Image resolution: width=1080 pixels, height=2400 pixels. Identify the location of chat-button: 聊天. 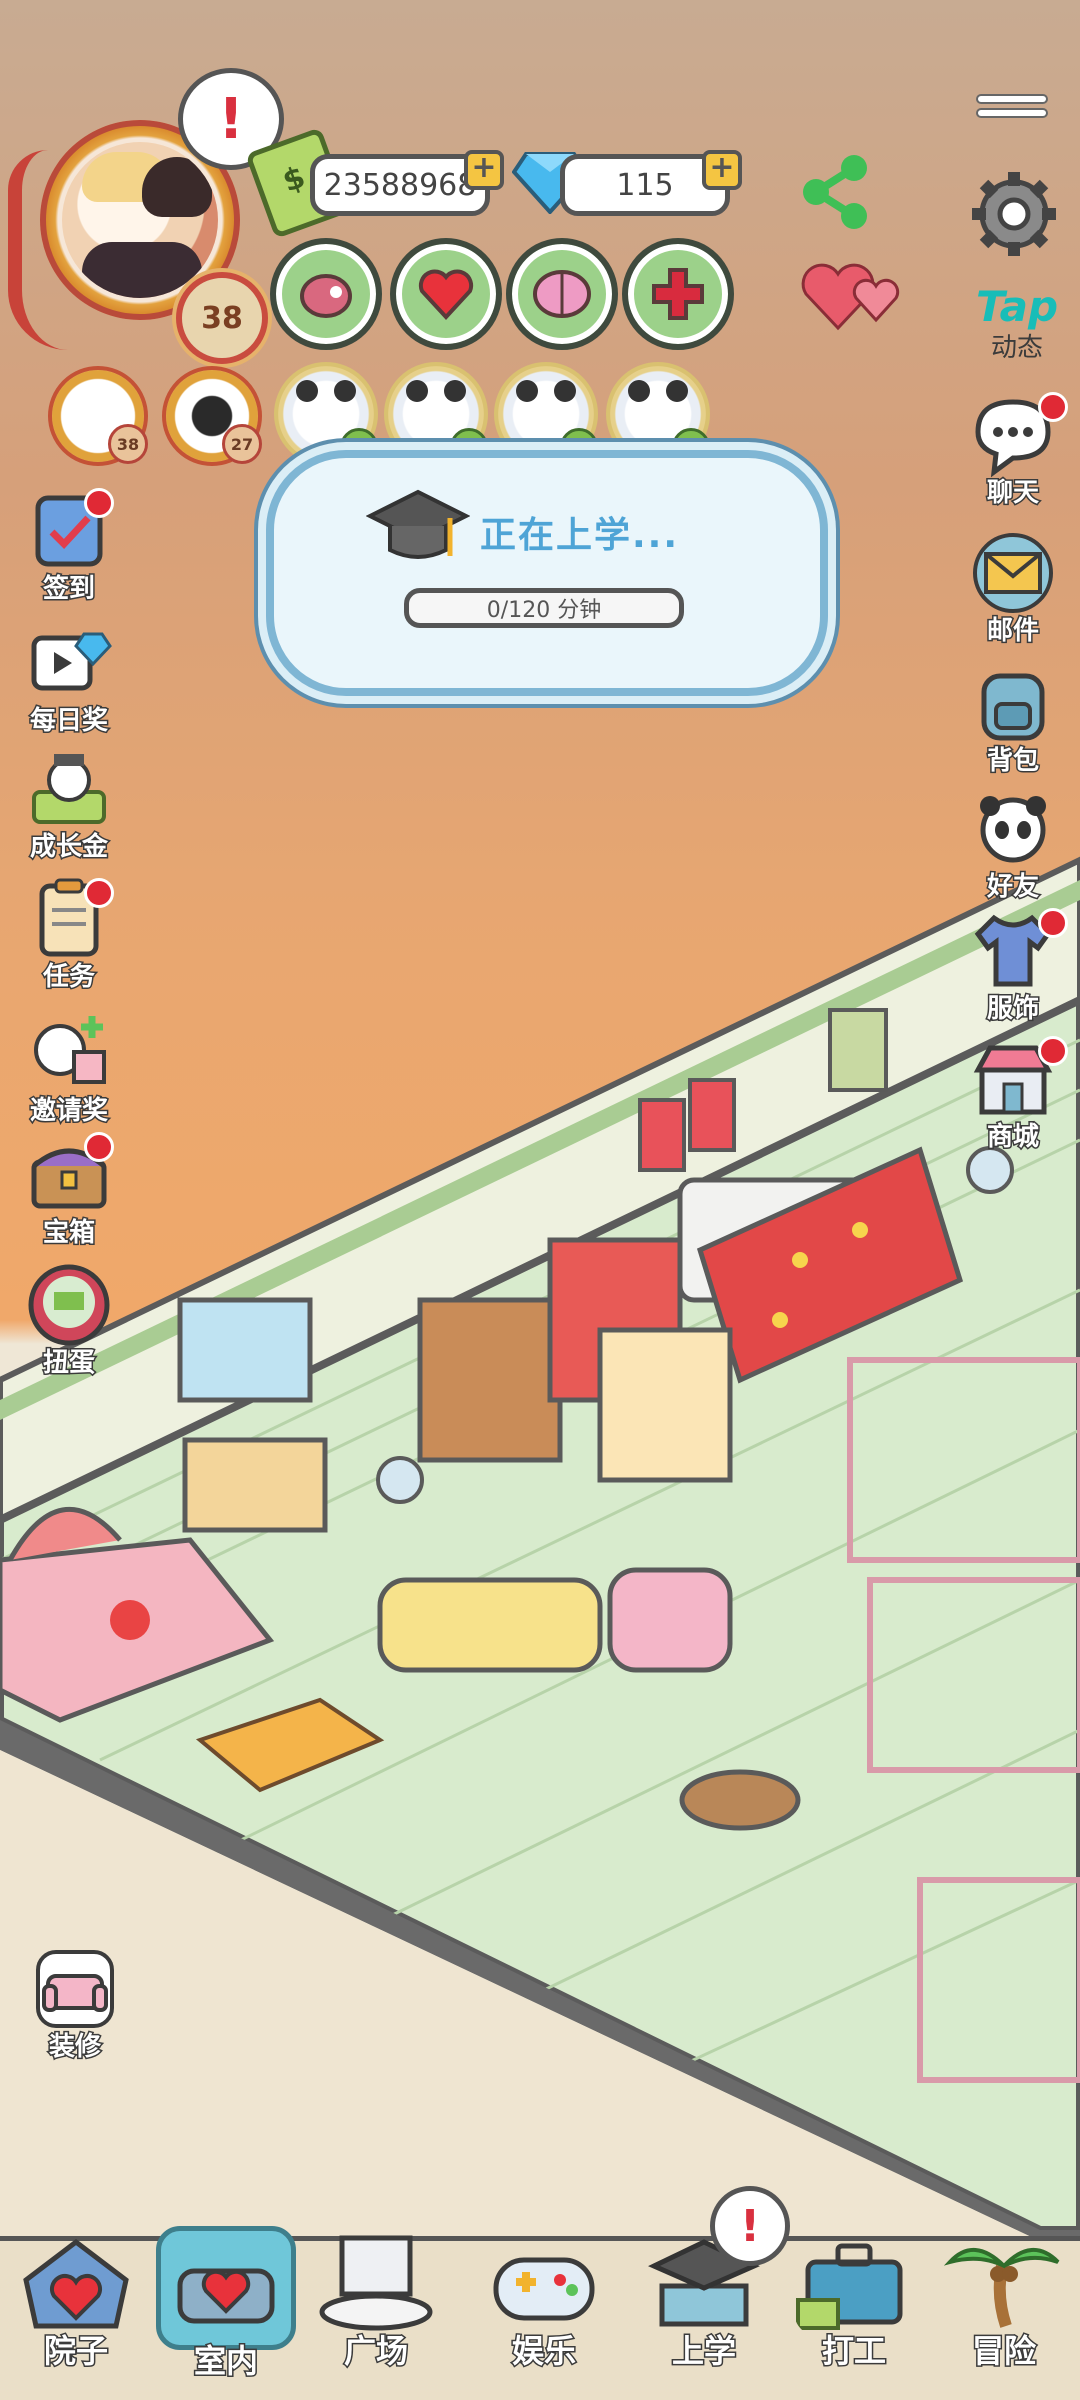
(1013, 451).